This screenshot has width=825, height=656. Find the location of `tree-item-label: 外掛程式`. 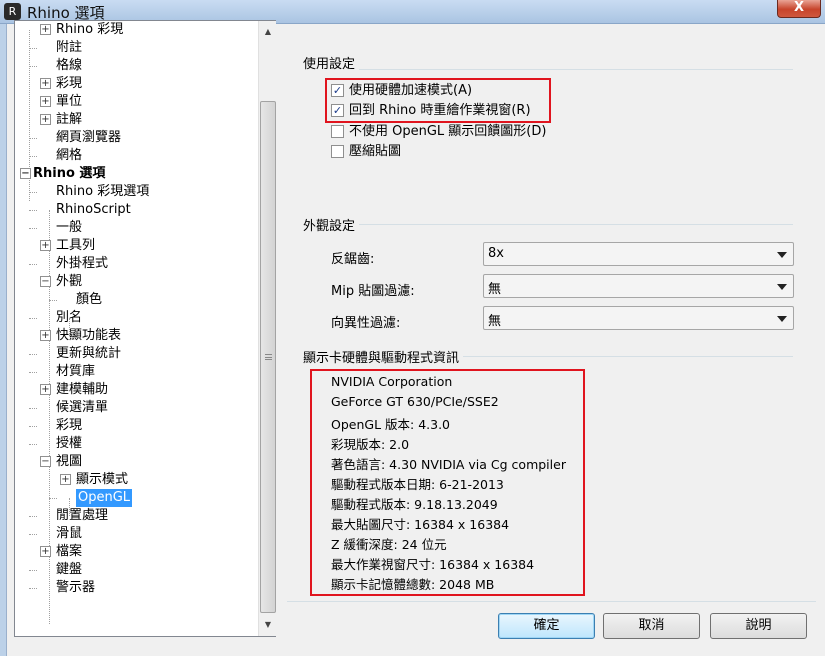

tree-item-label: 外掛程式 is located at coordinates (82, 263).